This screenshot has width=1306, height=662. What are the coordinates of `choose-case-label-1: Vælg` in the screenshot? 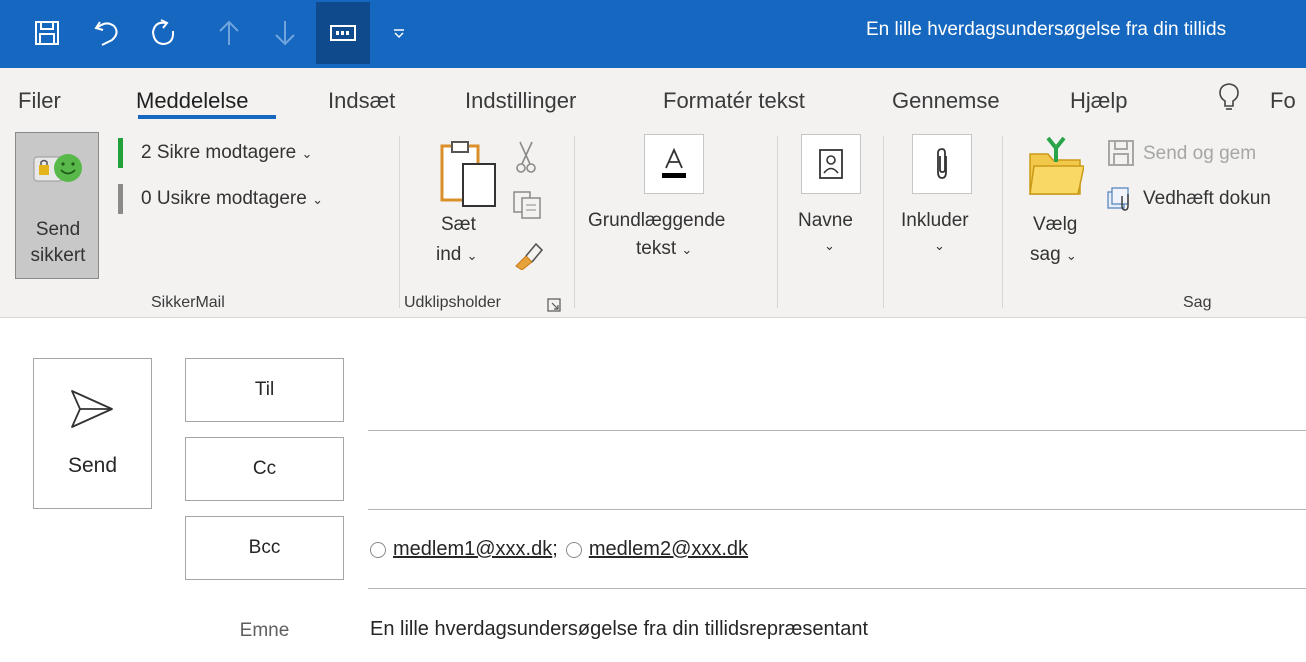 It's located at (1055, 225).